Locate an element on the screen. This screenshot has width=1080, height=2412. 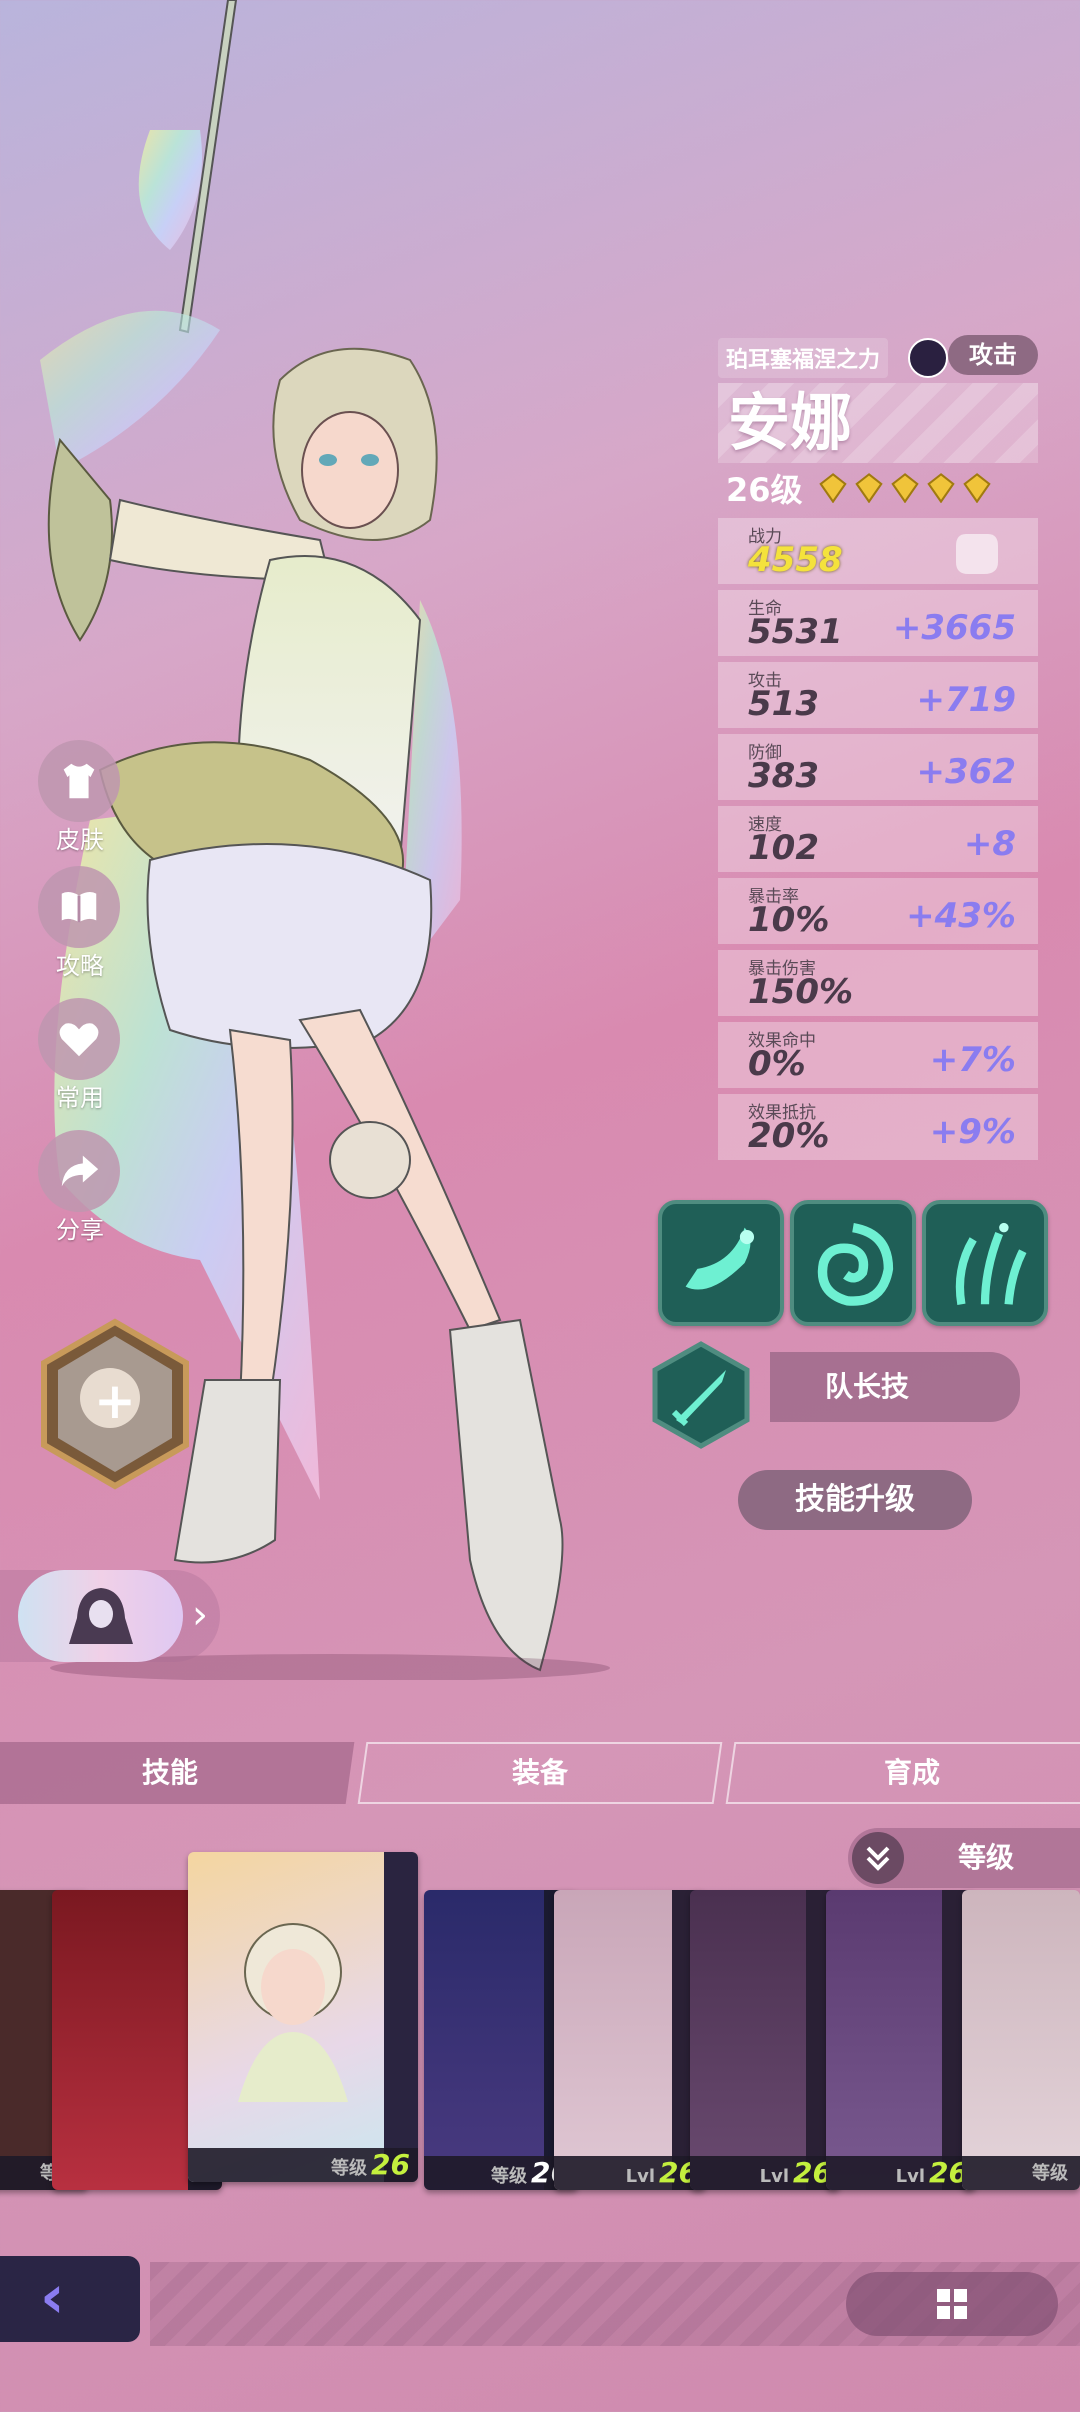
stat-bonus: +3665 is located at coordinates (954, 628).